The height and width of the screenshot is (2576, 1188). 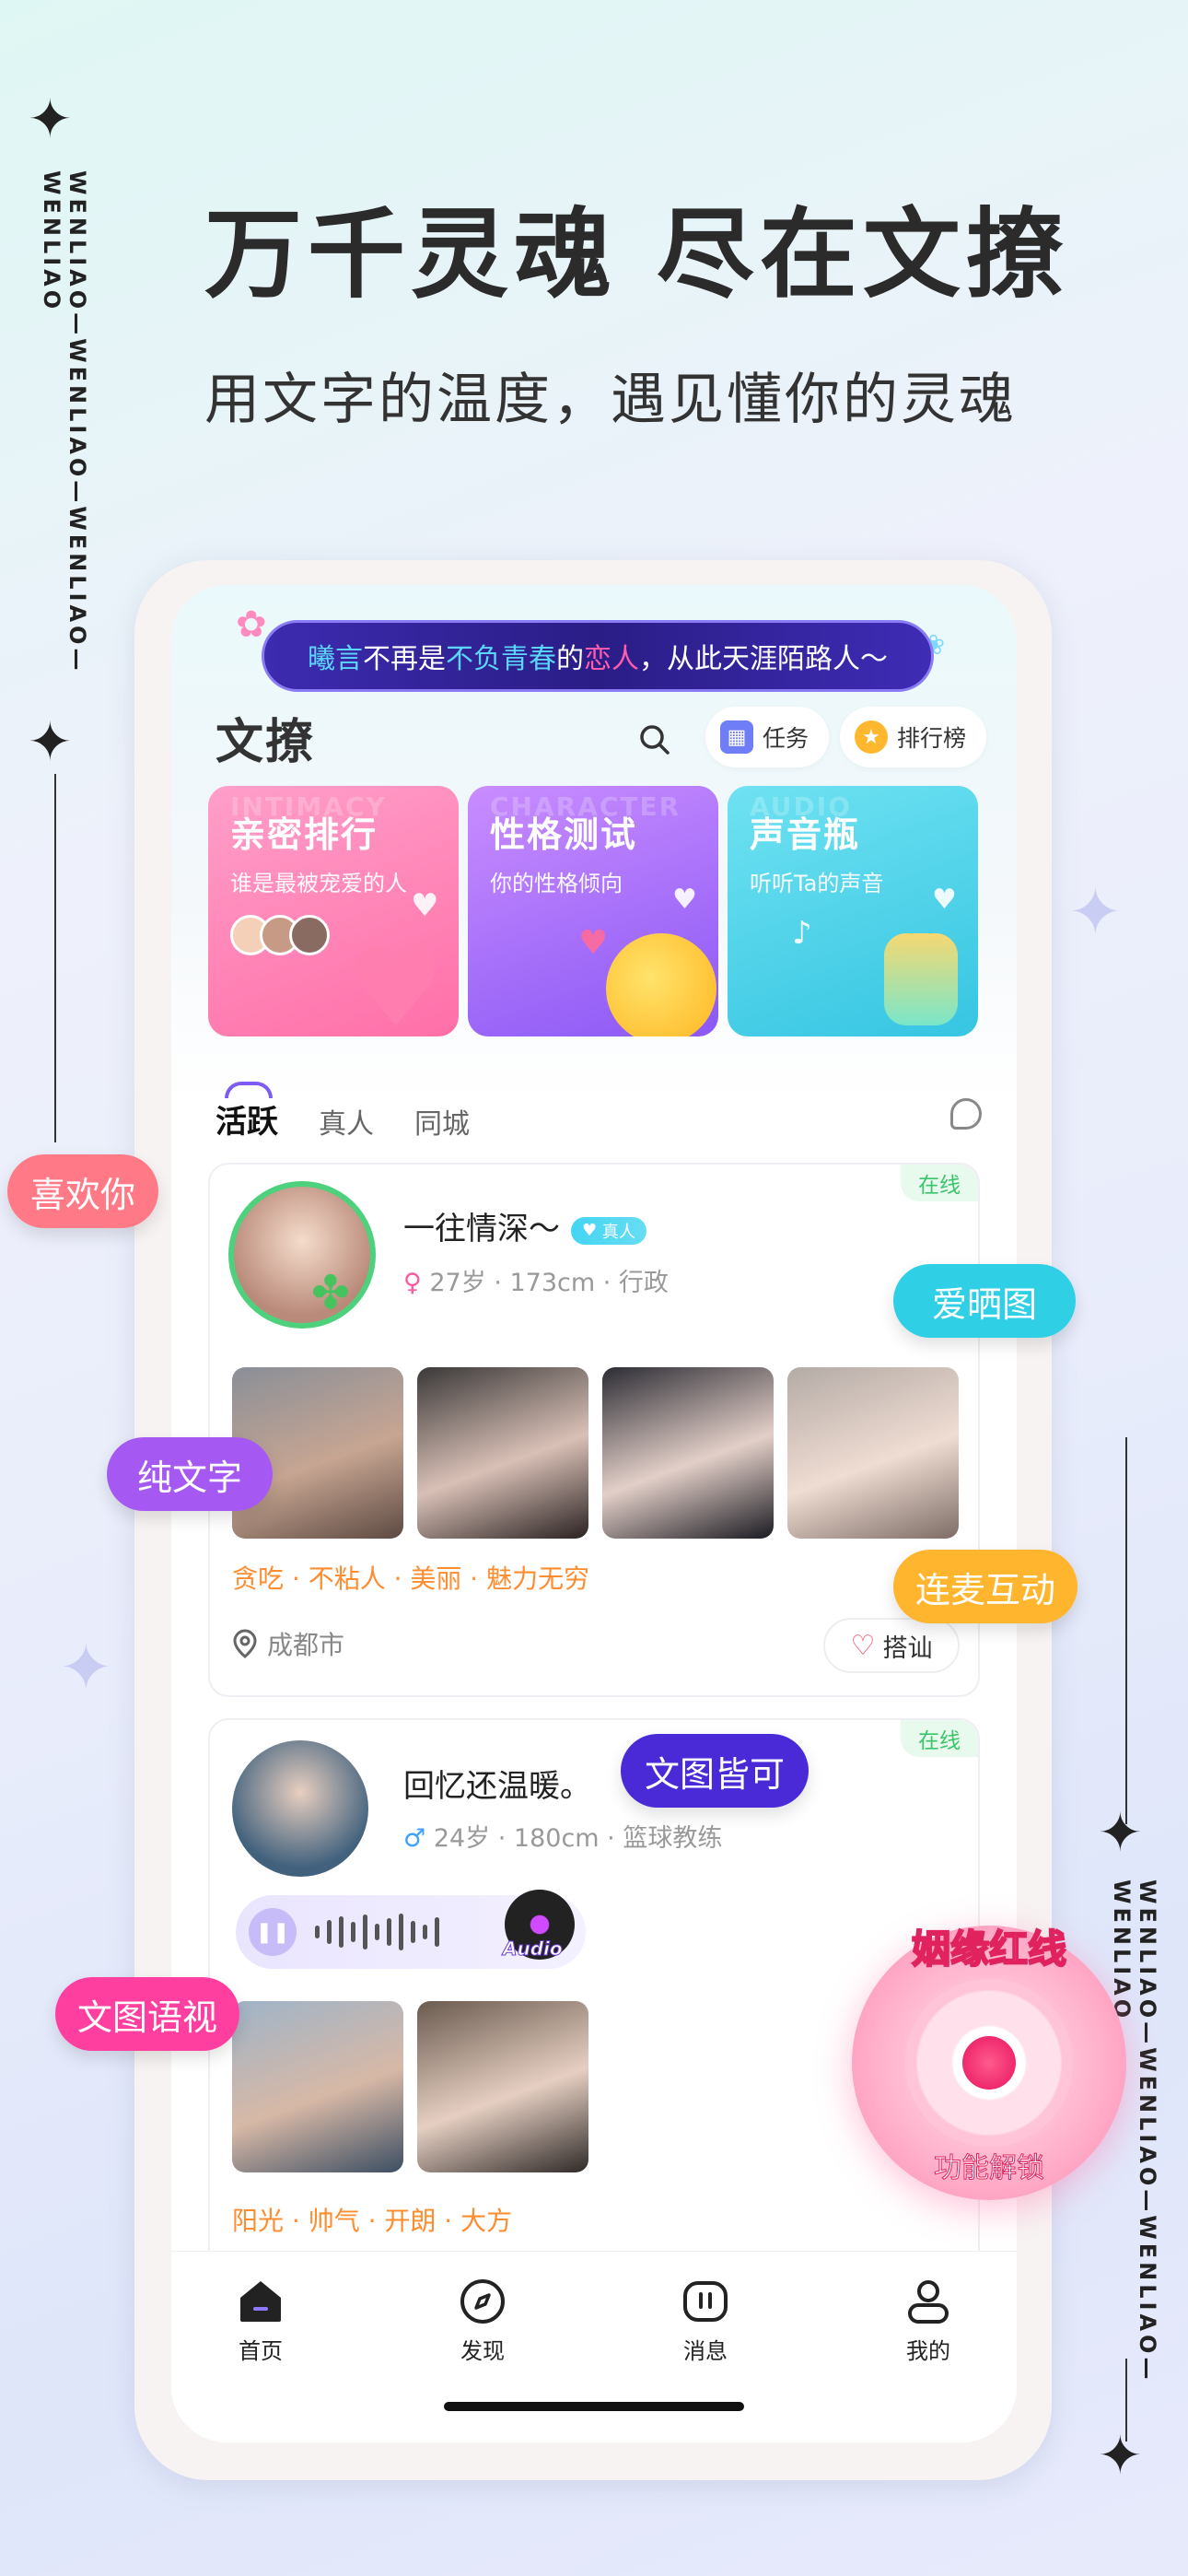 I want to click on female-icon: ♀, so click(x=412, y=1283).